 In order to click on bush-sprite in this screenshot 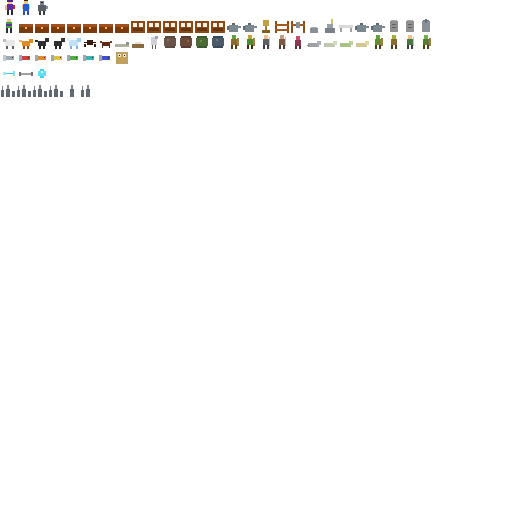, I will do `click(202, 42)`.